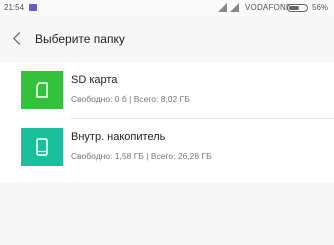 Image resolution: width=334 pixels, height=245 pixels. Describe the element at coordinates (181, 156) in the screenshot. I see `storage-total: Всего: 26,28 ГБ` at that location.